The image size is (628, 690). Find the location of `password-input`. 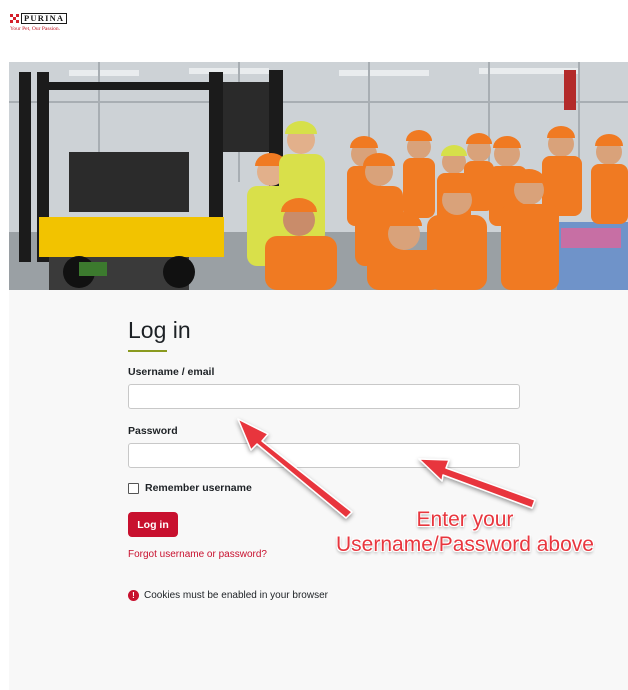

password-input is located at coordinates (324, 455).